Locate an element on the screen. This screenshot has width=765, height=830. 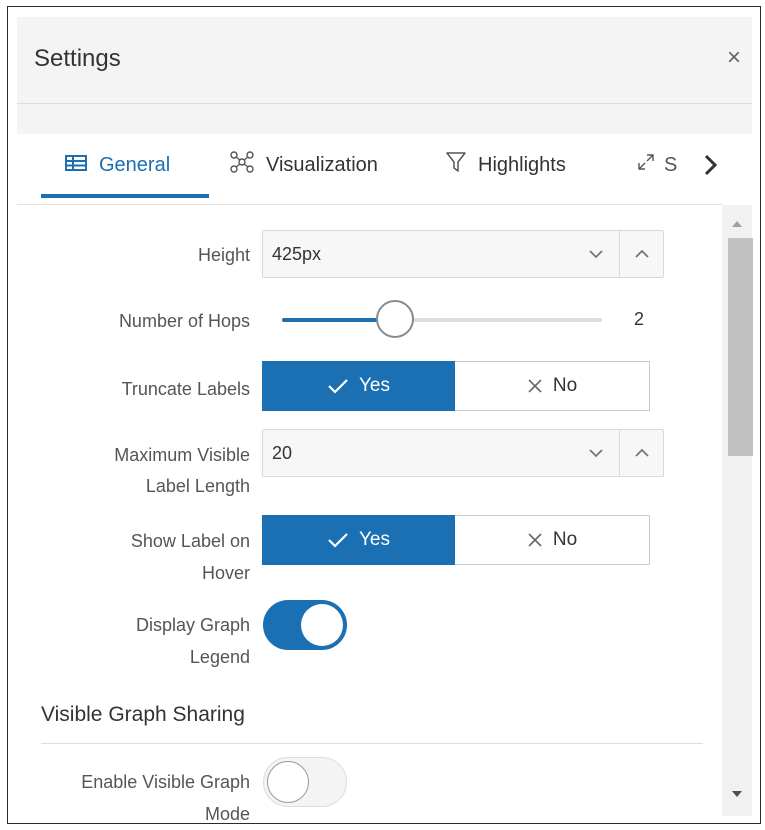
enable-visible-graph-toggle is located at coordinates (305, 782).